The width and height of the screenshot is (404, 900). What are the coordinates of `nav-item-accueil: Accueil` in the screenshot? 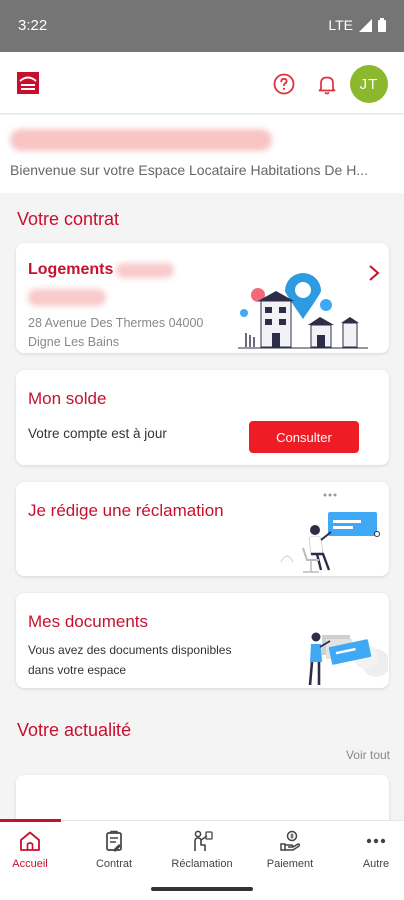 It's located at (35, 850).